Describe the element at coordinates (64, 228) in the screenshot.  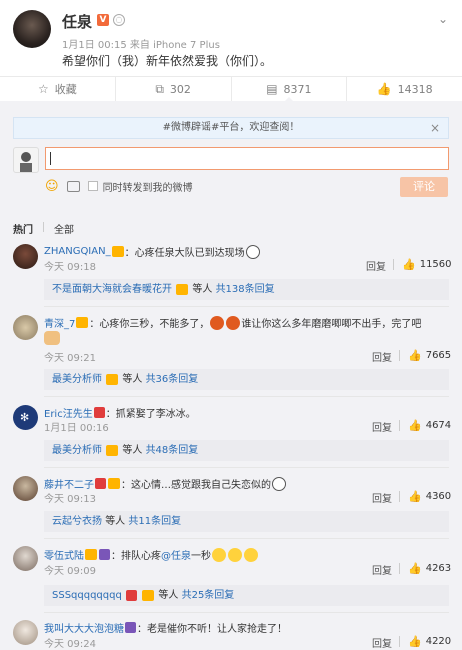
I see `filter-all: 全部` at that location.